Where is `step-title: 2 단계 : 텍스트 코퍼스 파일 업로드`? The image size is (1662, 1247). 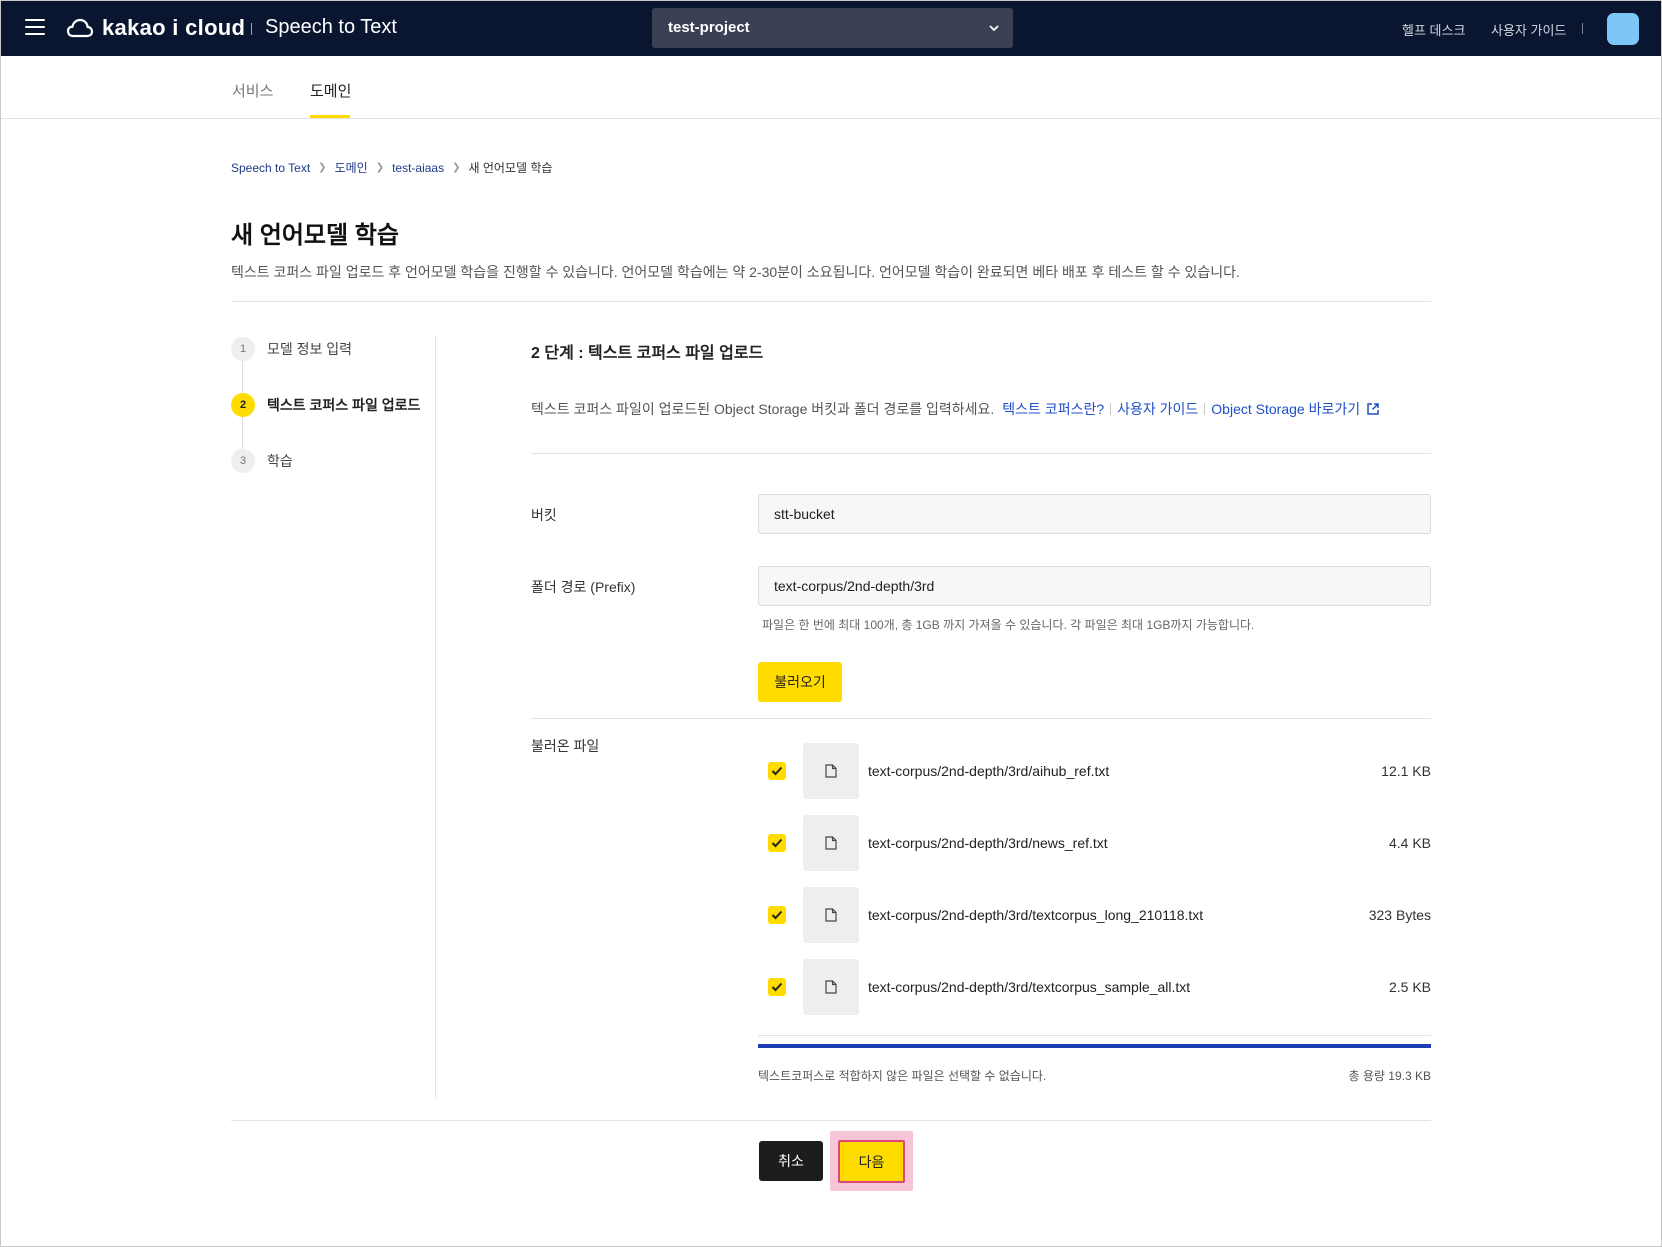
step-title: 2 단계 : 텍스트 코퍼스 파일 업로드 is located at coordinates (647, 353).